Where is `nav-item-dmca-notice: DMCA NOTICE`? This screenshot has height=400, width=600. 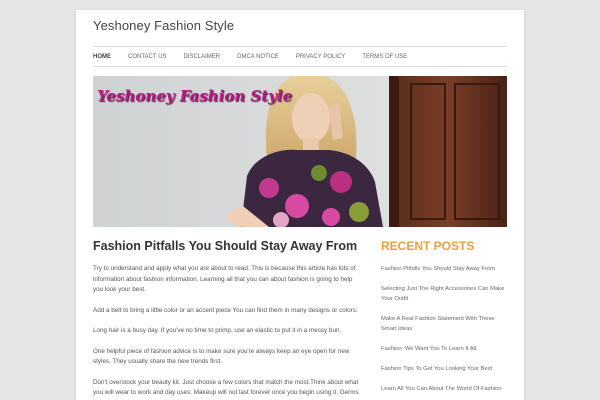 nav-item-dmca-notice: DMCA NOTICE is located at coordinates (258, 57).